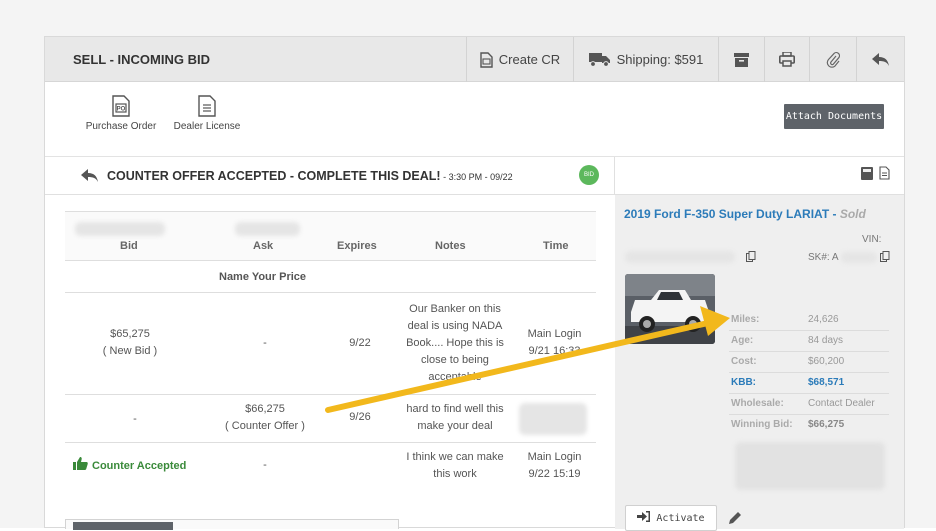 The height and width of the screenshot is (531, 936). I want to click on bid-cell: $65,275 ( New Bid ), so click(130, 343).